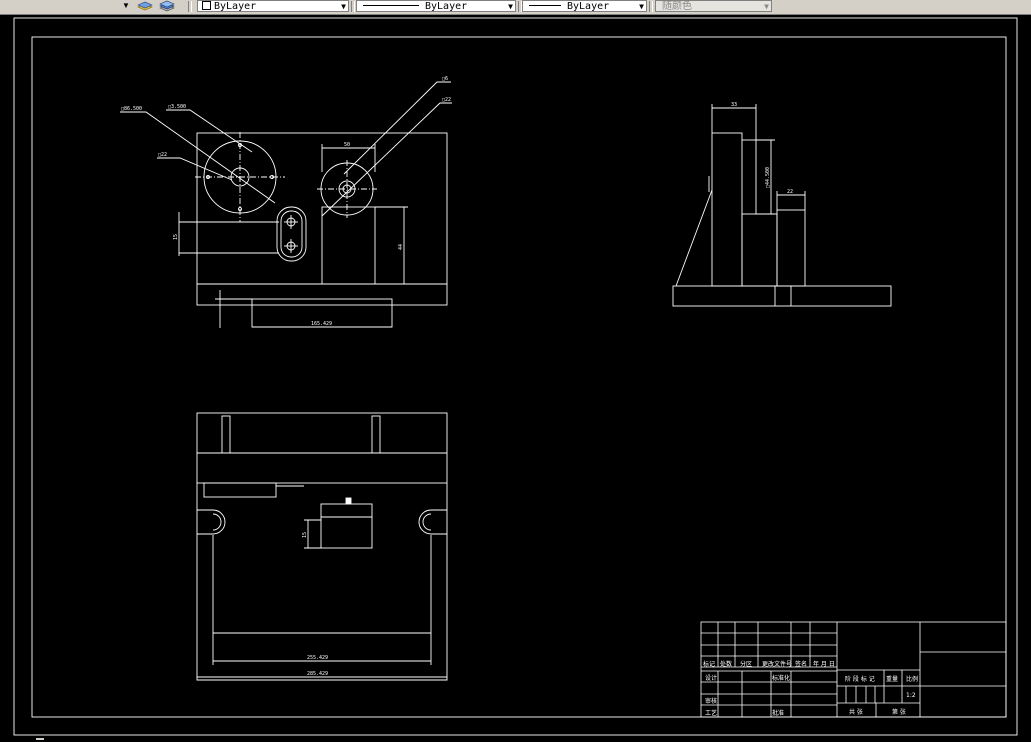  I want to click on front-view, so click(286, 204).